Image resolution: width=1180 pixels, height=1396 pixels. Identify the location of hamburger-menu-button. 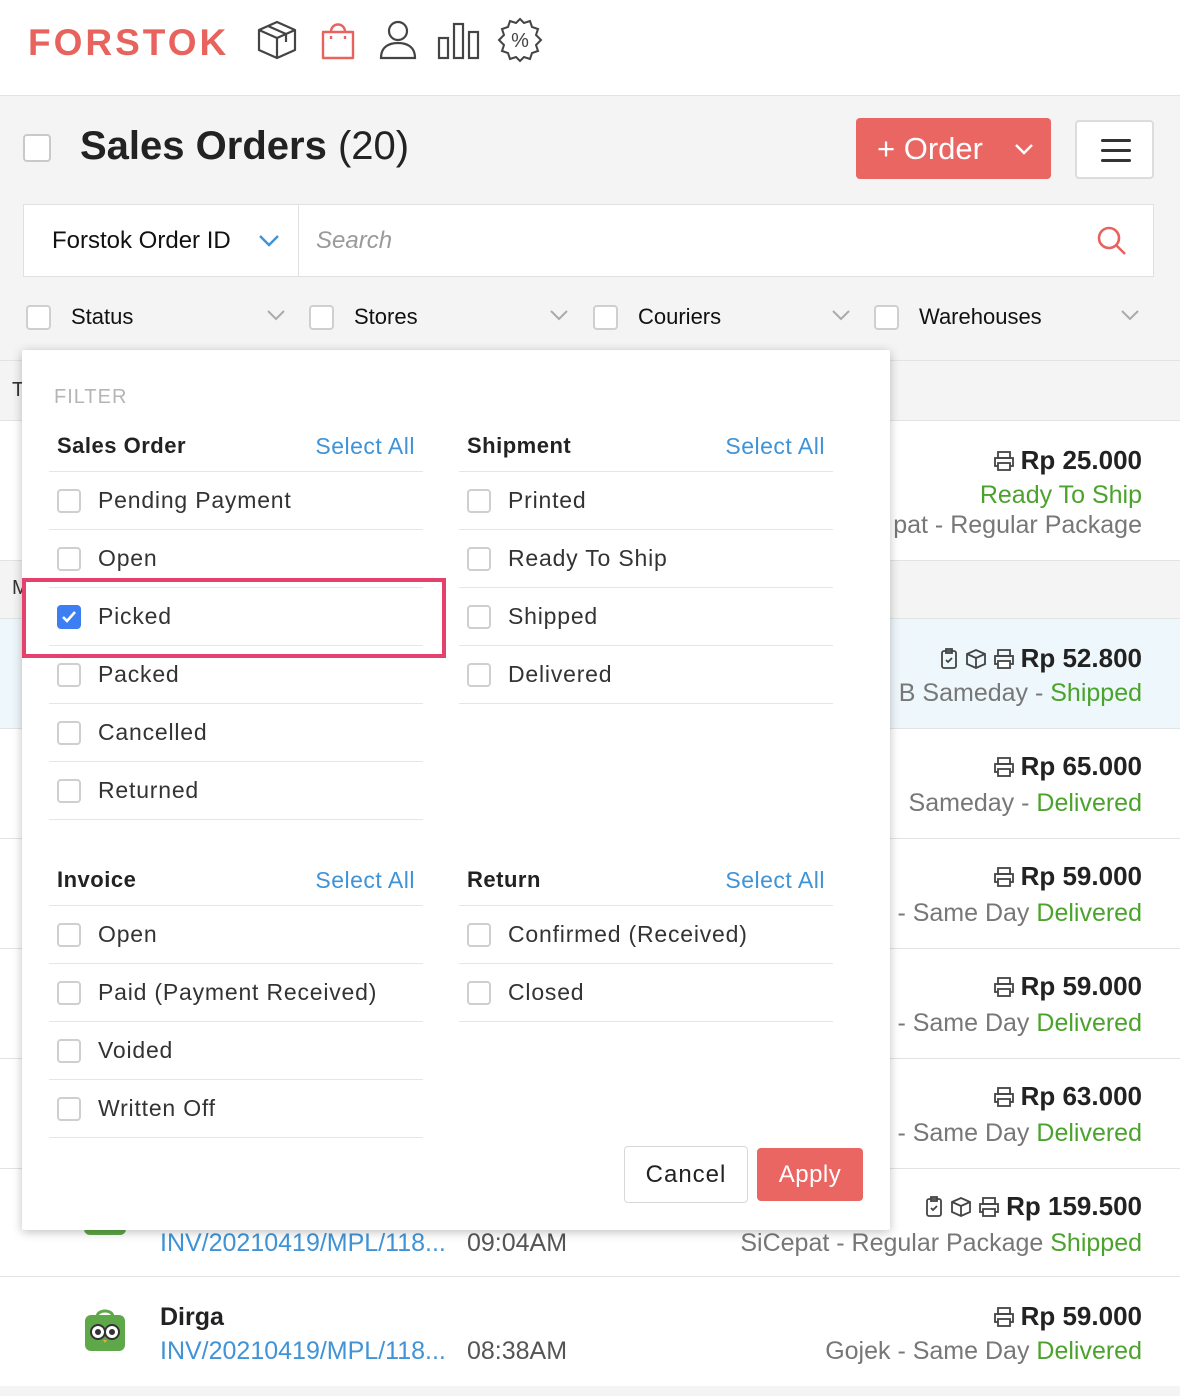
(1114, 149).